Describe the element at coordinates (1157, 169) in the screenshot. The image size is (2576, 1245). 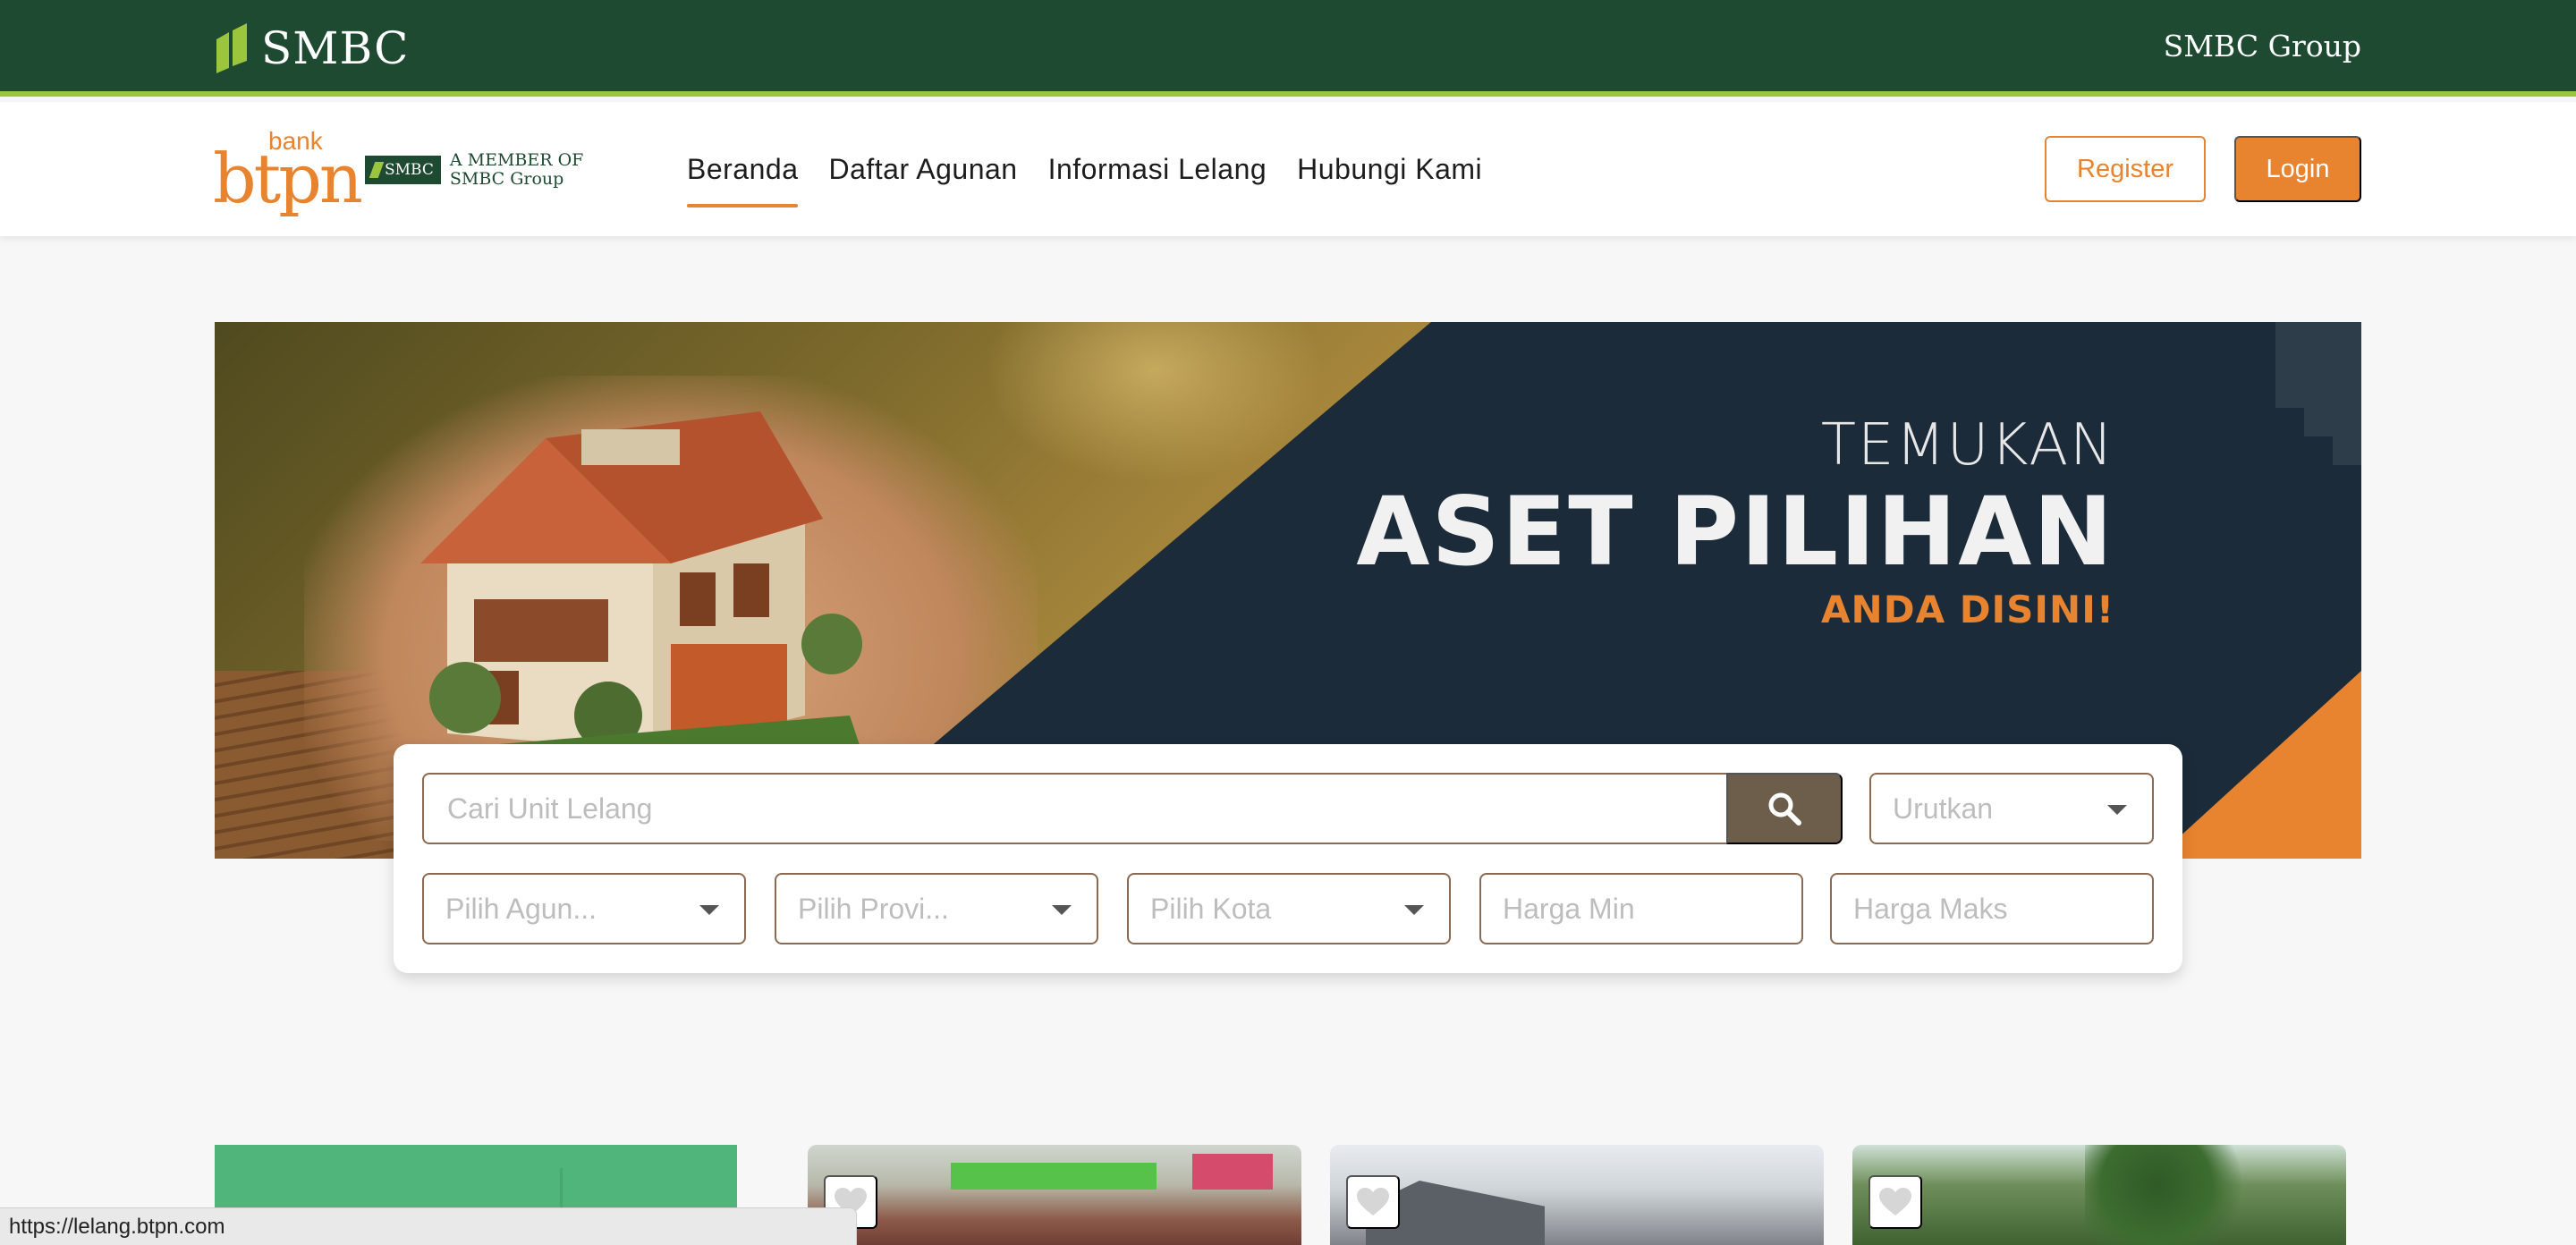
I see `nav-item-informasi-lelang: Informasi Lelang` at that location.